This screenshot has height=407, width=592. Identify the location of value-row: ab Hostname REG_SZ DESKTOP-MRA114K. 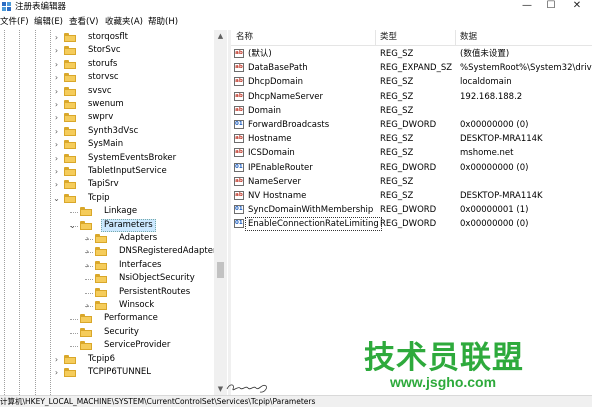
(411, 139).